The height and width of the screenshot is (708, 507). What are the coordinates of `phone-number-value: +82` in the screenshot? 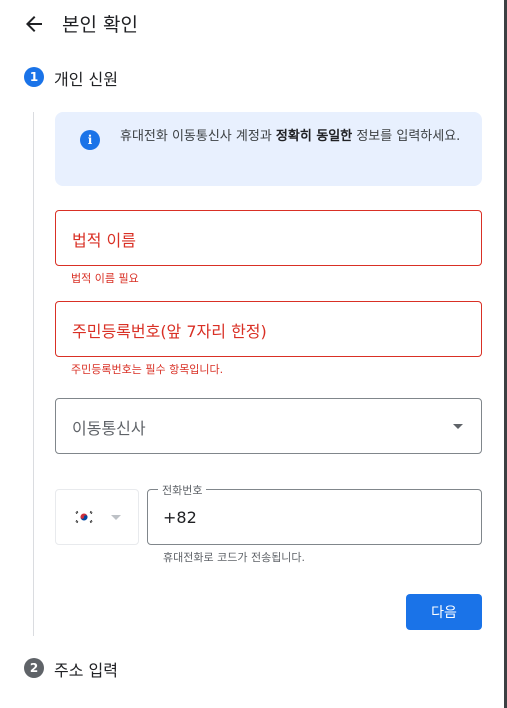 It's located at (180, 517).